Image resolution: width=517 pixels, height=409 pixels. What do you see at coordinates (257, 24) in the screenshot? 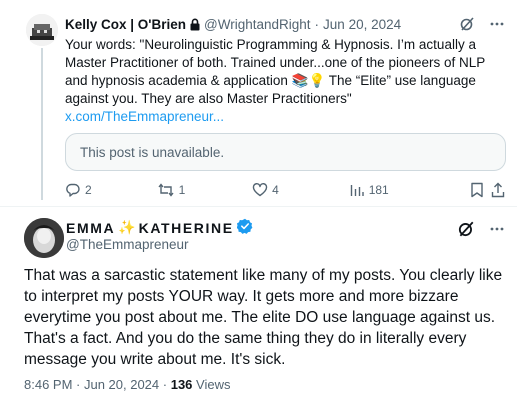
I see `author-handle: @WrightandRight` at bounding box center [257, 24].